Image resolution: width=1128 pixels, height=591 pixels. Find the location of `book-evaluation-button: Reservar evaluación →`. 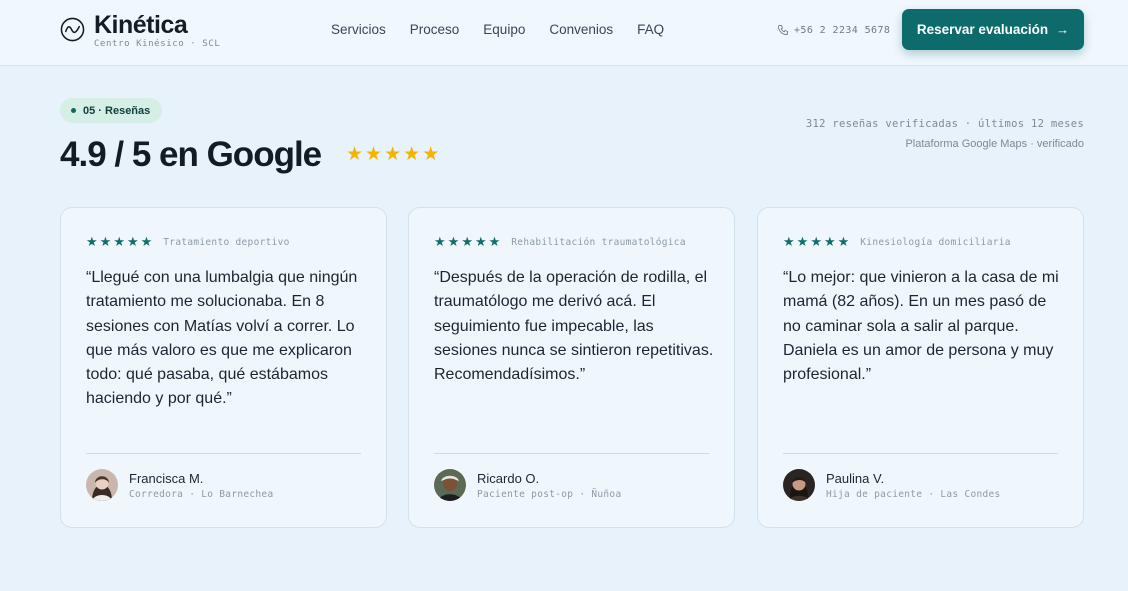

book-evaluation-button: Reservar evaluación → is located at coordinates (993, 29).